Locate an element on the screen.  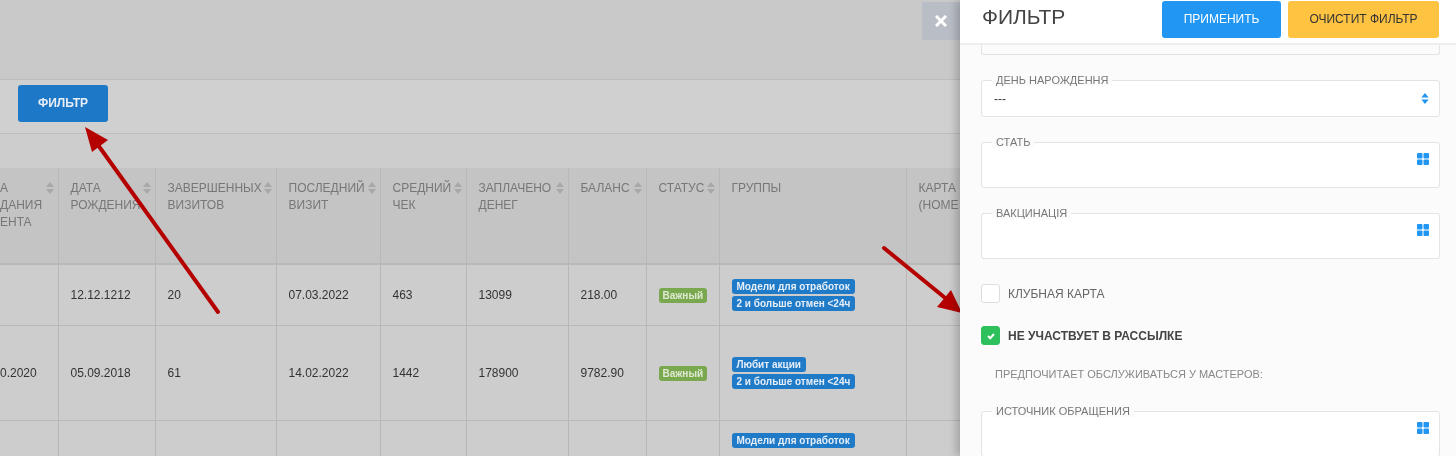
filter-button: ФИЛЬТР is located at coordinates (63, 103).